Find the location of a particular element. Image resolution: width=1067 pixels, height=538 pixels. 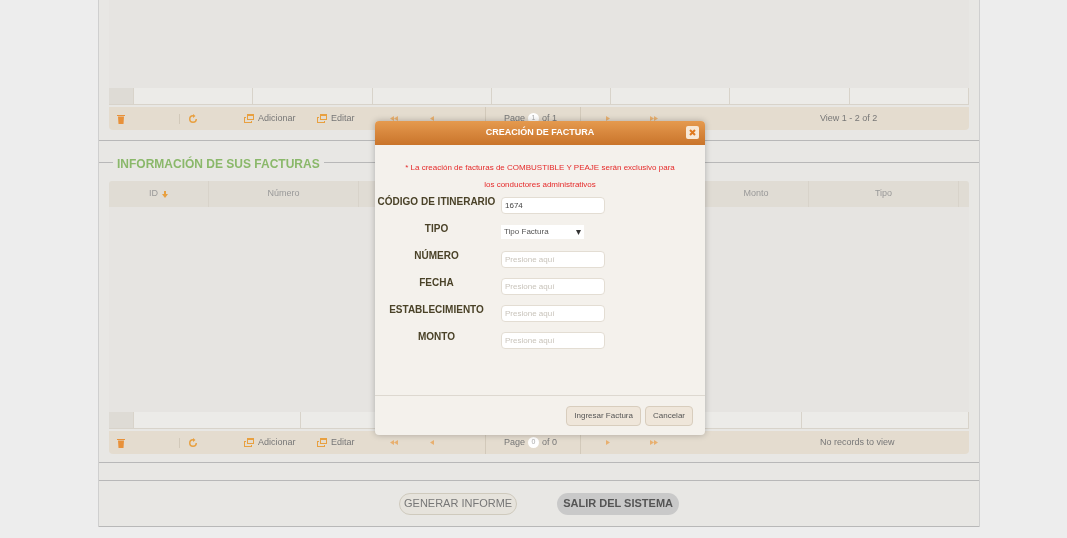

close-button is located at coordinates (692, 132).